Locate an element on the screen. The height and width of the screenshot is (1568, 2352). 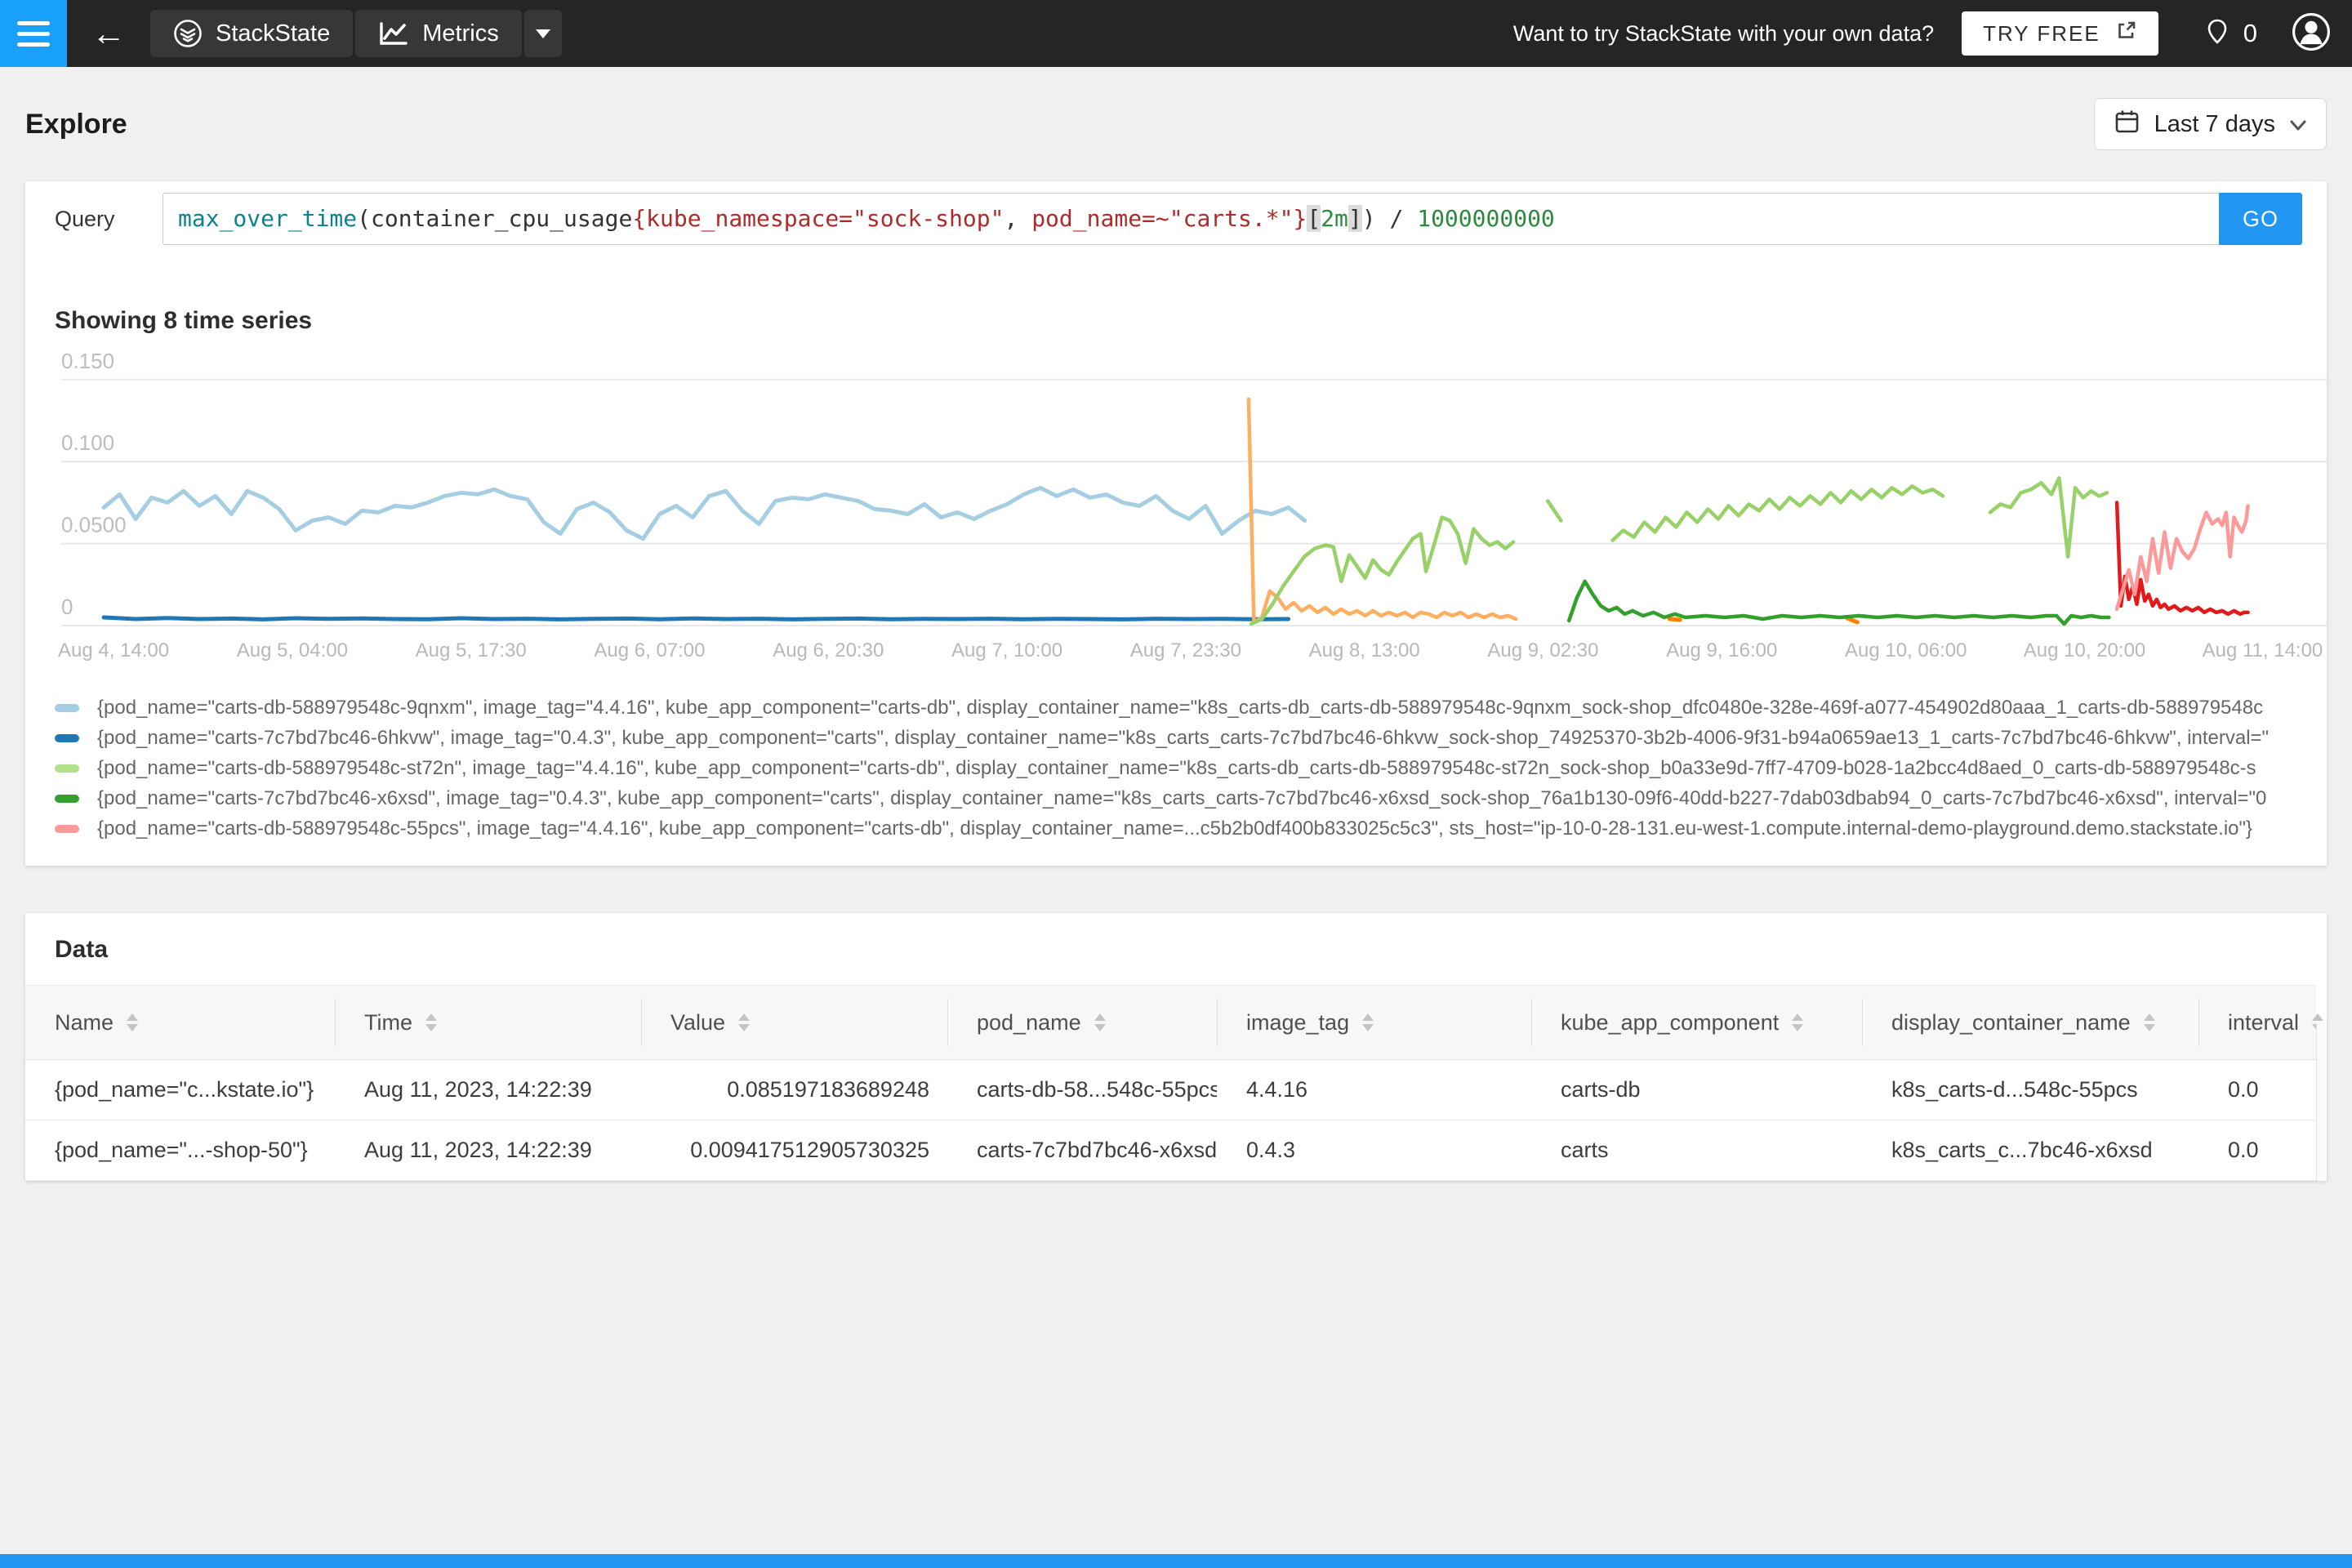
table-scrollbar is located at coordinates (2321, 1101).